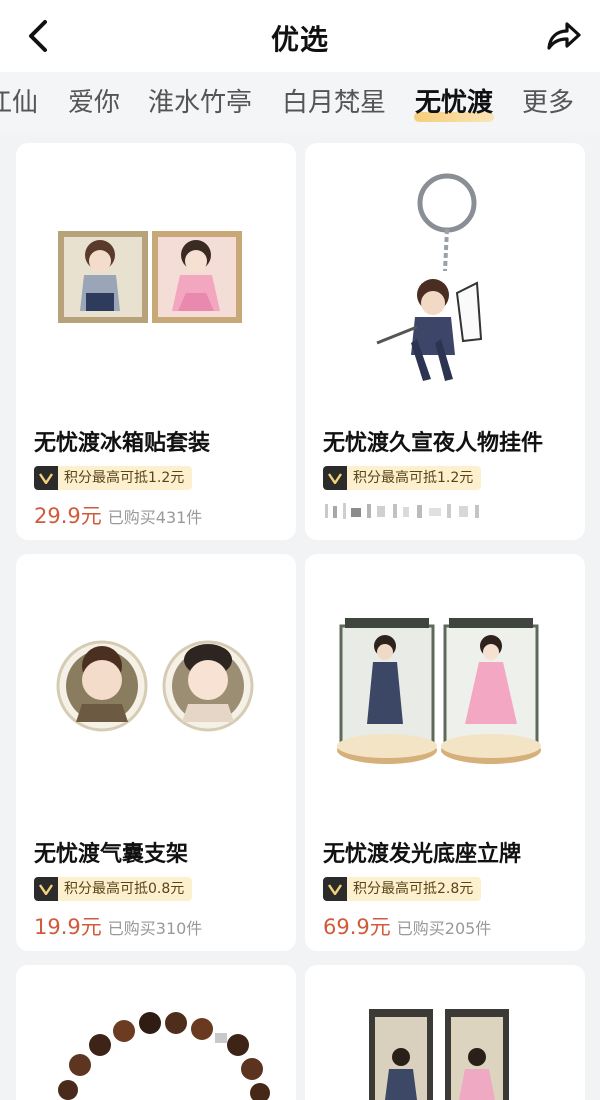 This screenshot has width=600, height=1100. What do you see at coordinates (429, 277) in the screenshot?
I see `product-image-keychain` at bounding box center [429, 277].